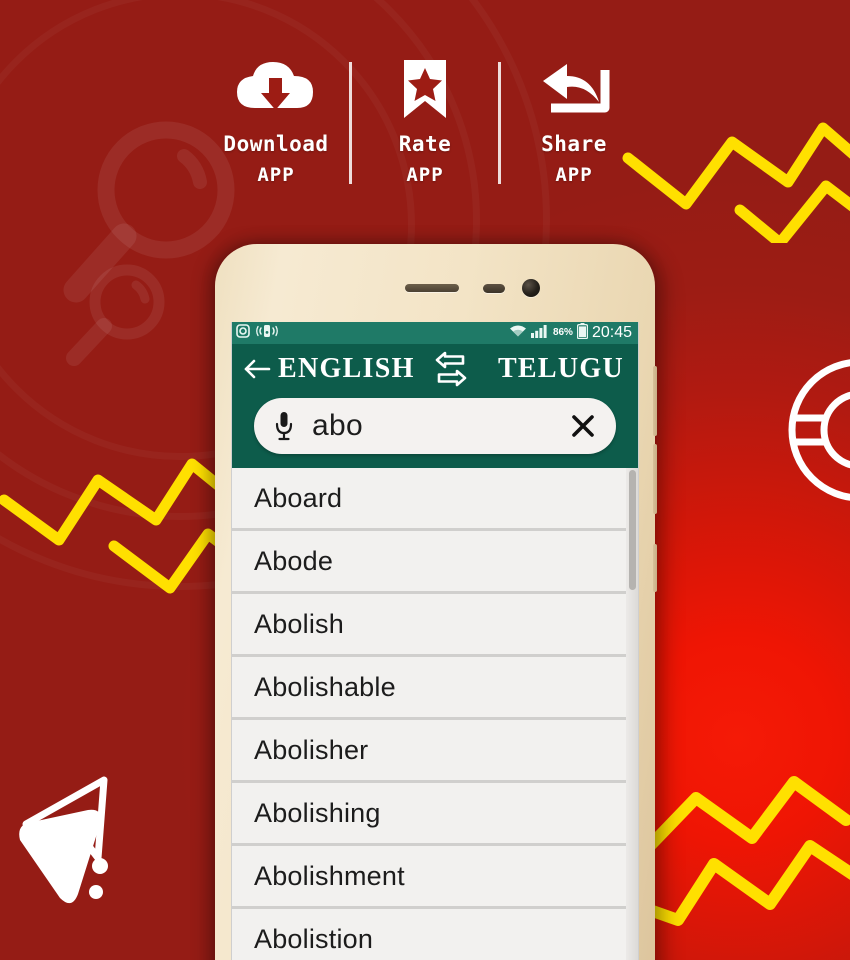 This screenshot has height=960, width=850. What do you see at coordinates (276, 144) in the screenshot?
I see `download-app-label-line1: Download` at bounding box center [276, 144].